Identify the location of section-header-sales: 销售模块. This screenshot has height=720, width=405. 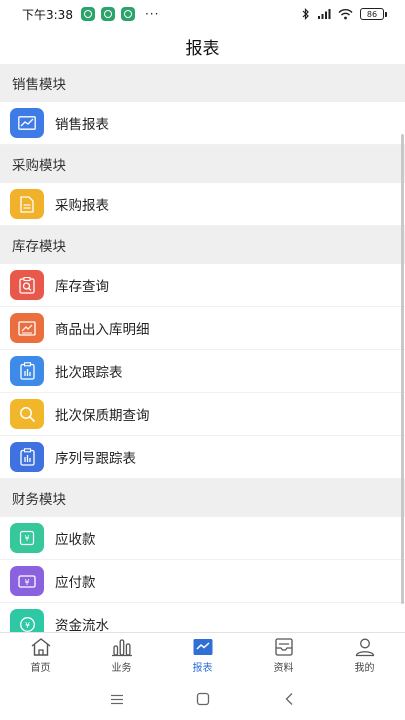
(202, 83).